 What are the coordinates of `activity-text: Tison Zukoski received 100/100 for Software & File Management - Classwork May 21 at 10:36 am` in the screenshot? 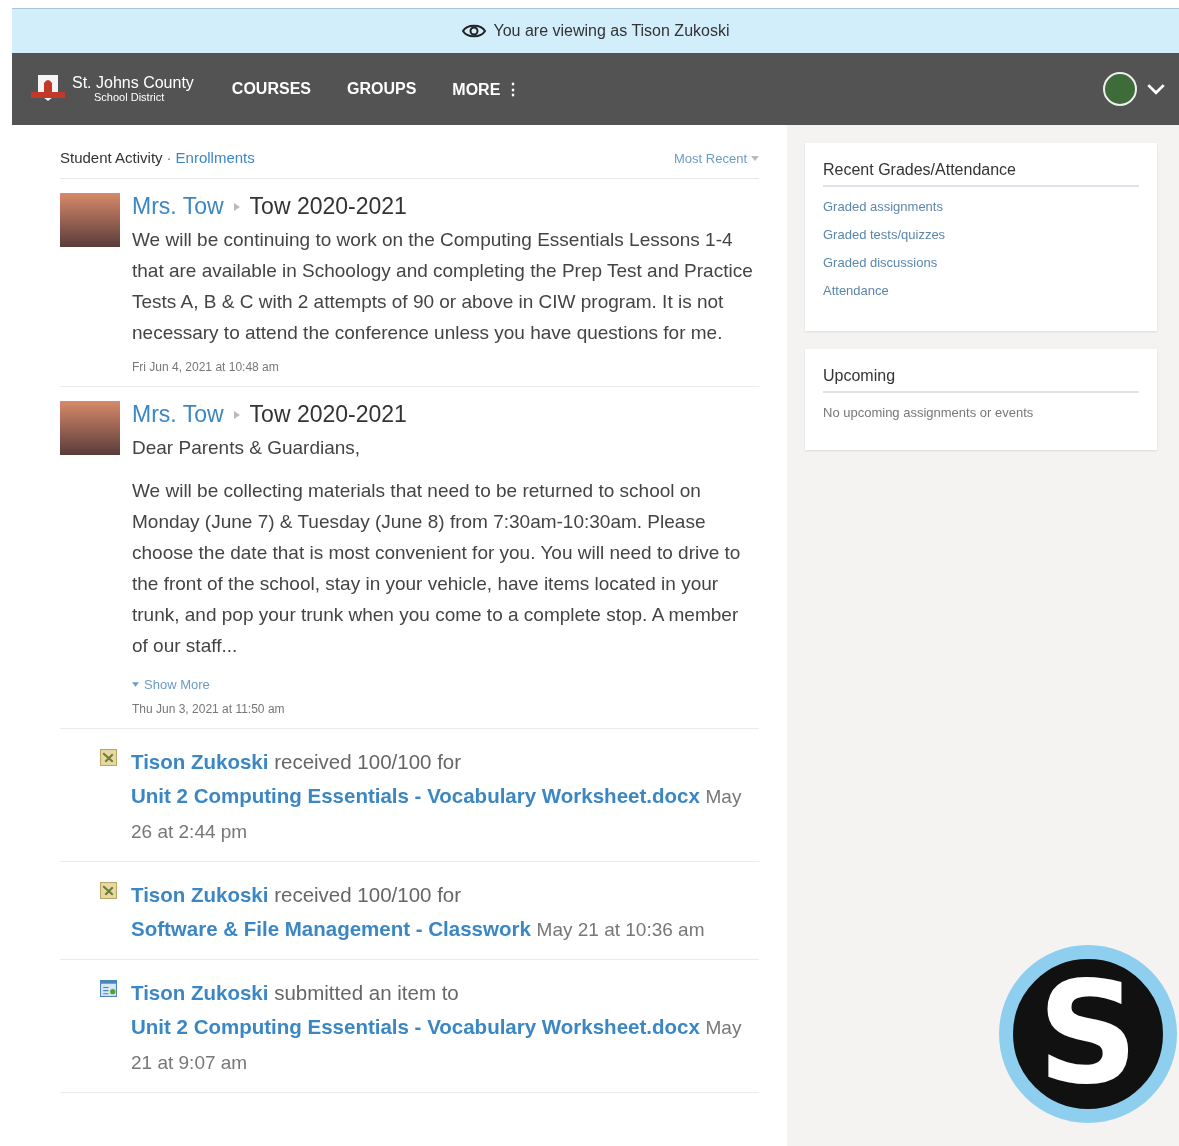 It's located at (418, 912).